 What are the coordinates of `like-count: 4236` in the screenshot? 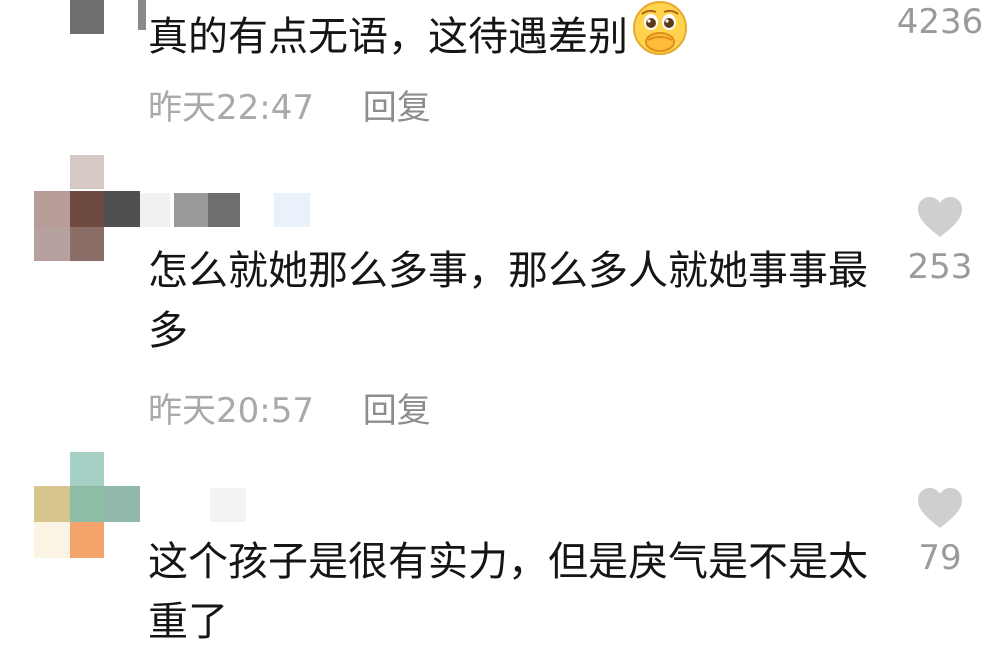 It's located at (940, 22).